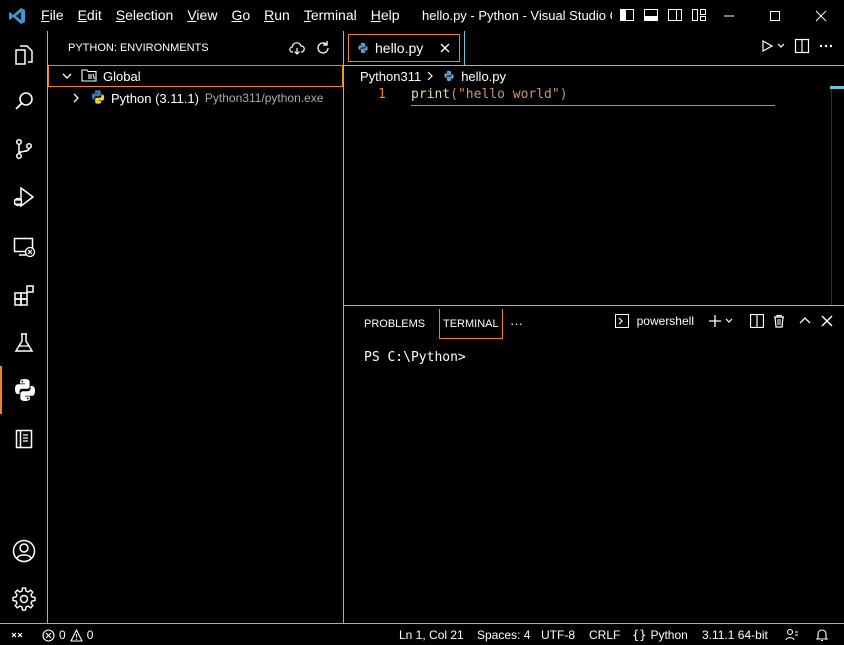 Image resolution: width=844 pixels, height=645 pixels. I want to click on tree-item-label: Global, so click(122, 76).